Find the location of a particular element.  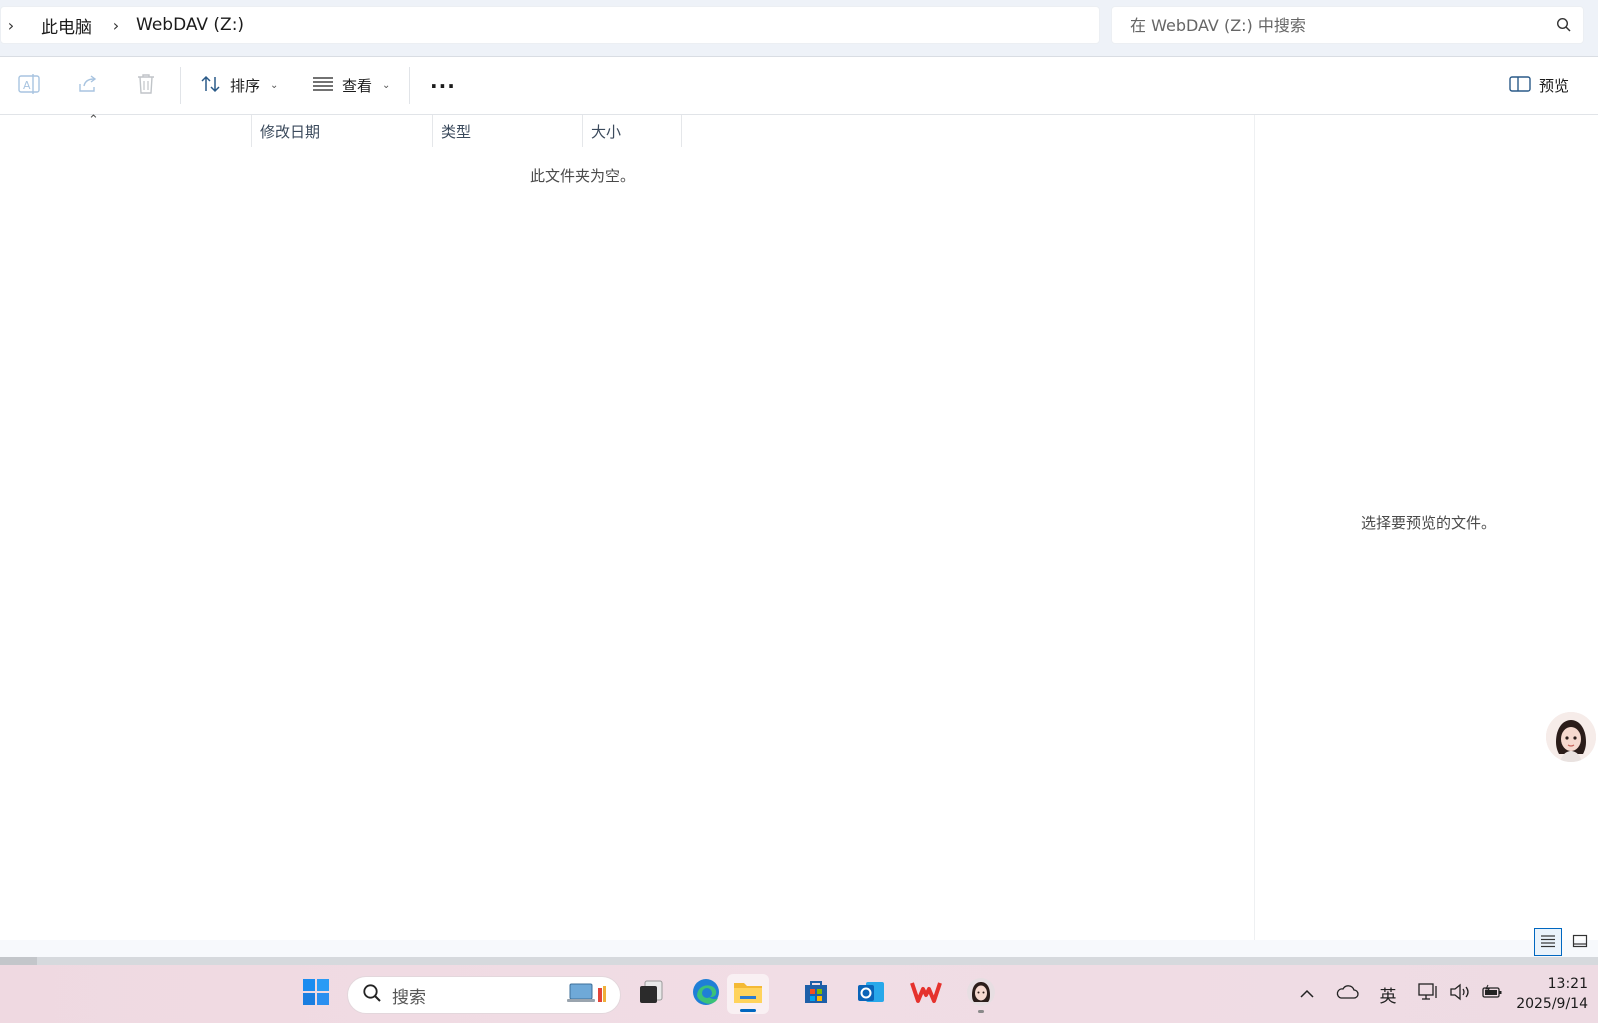

network-button is located at coordinates (1428, 994).